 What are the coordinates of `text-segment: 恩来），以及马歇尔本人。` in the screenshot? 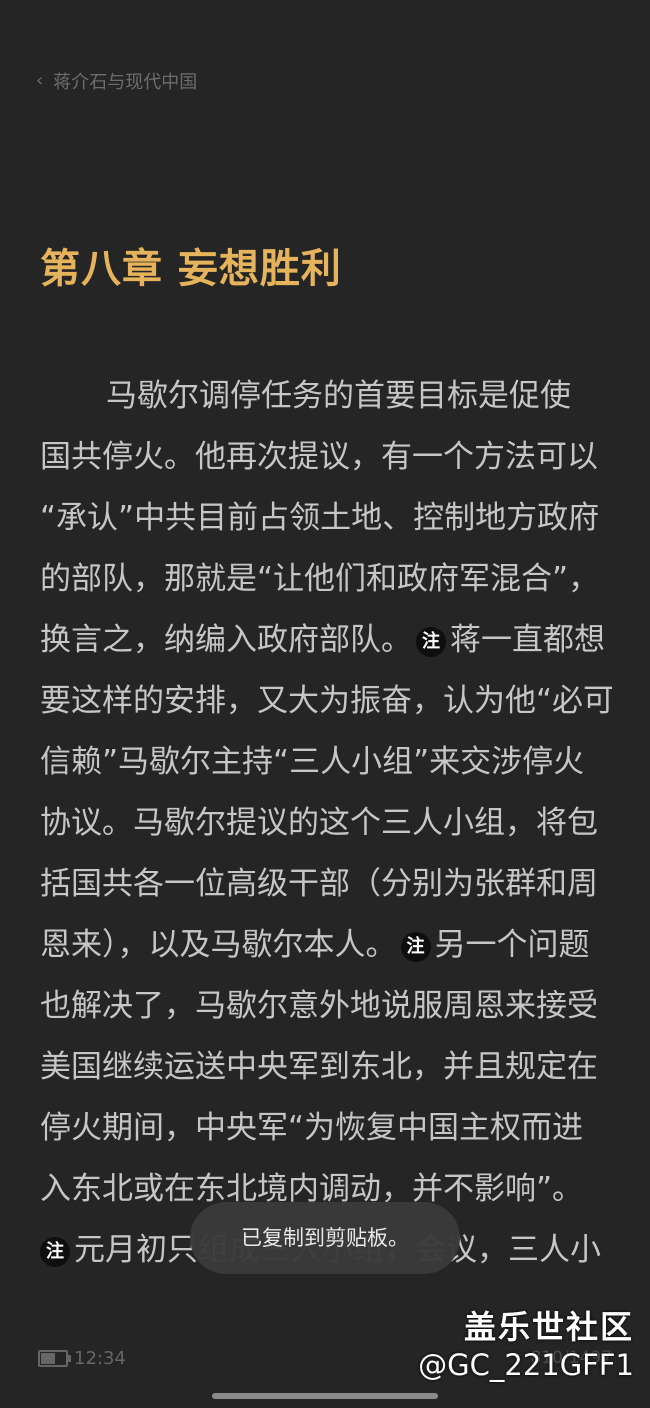 It's located at (218, 945).